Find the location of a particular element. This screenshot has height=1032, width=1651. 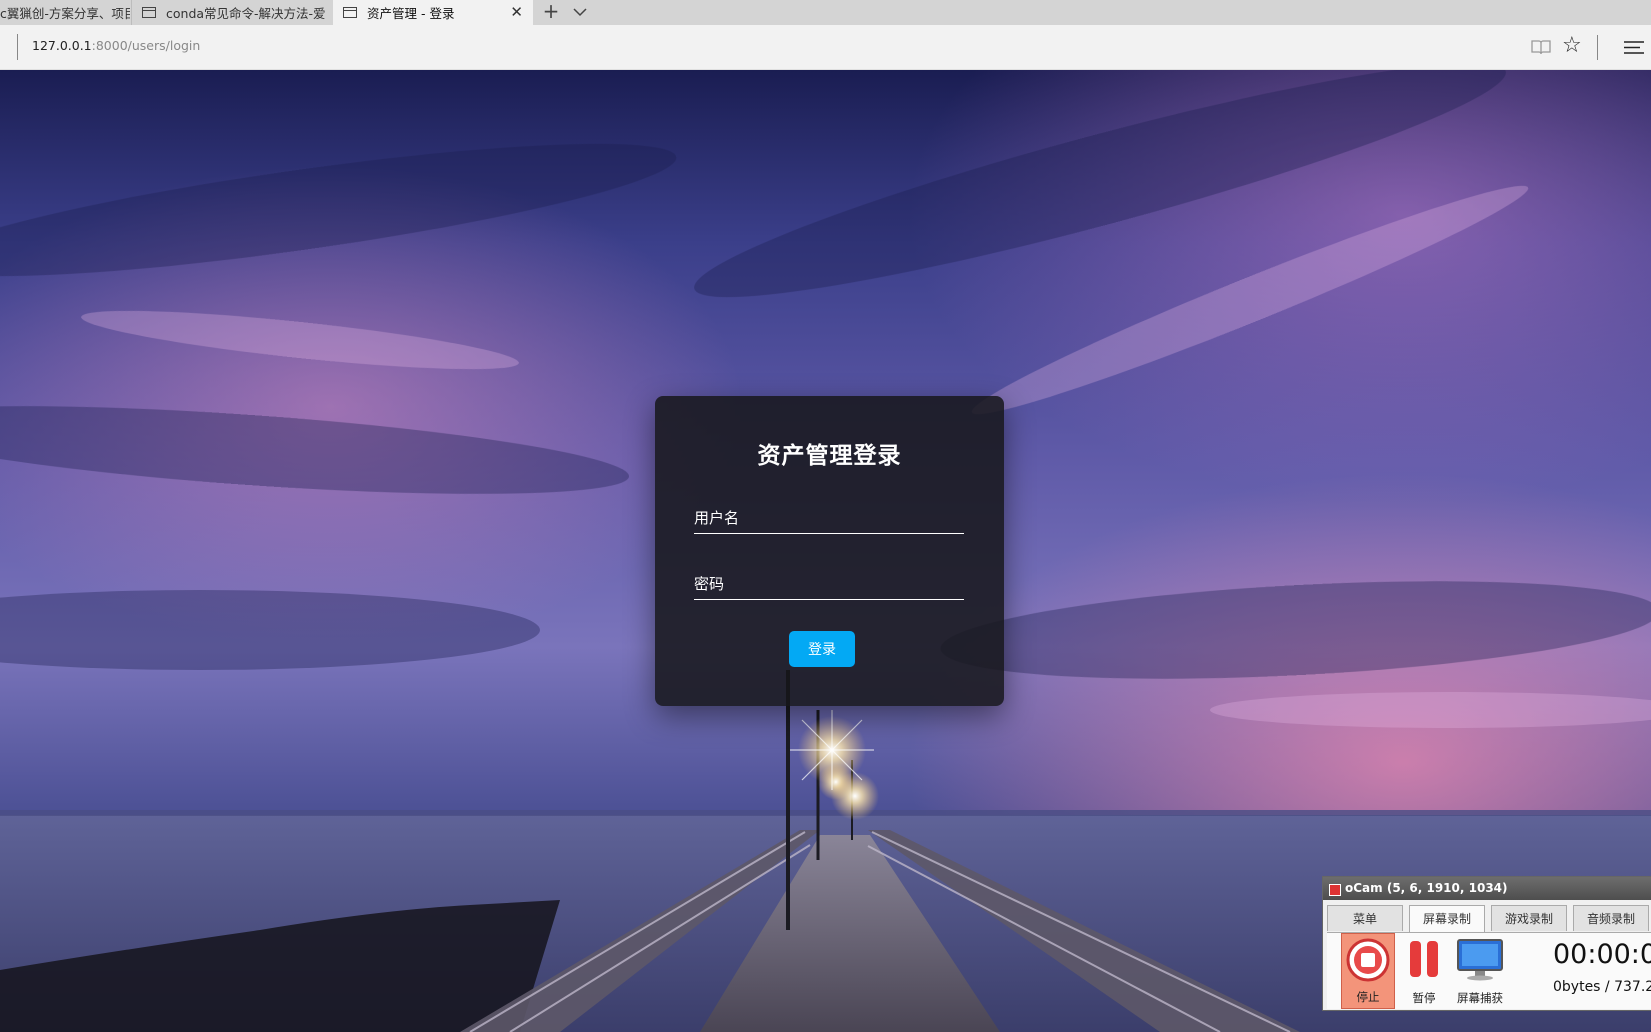

plus-icon: + is located at coordinates (551, 12).